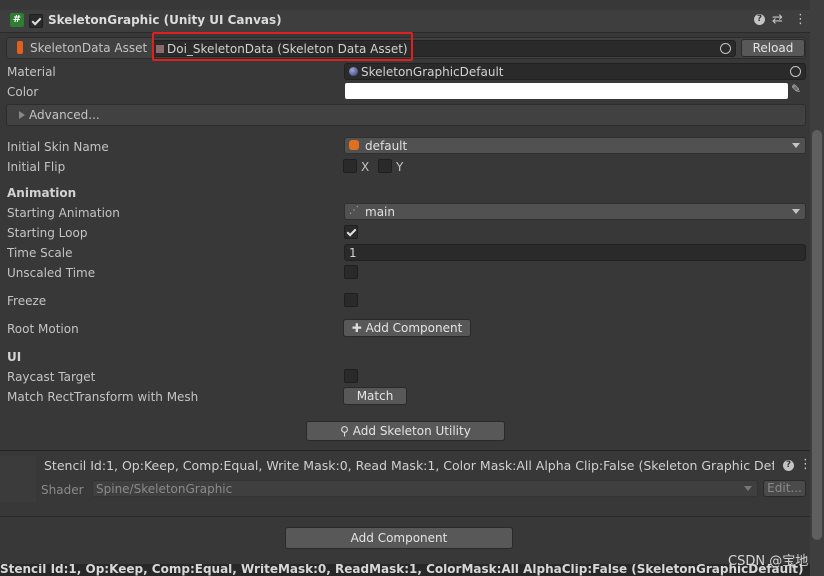  Describe the element at coordinates (386, 146) in the screenshot. I see `skin-value: default` at that location.